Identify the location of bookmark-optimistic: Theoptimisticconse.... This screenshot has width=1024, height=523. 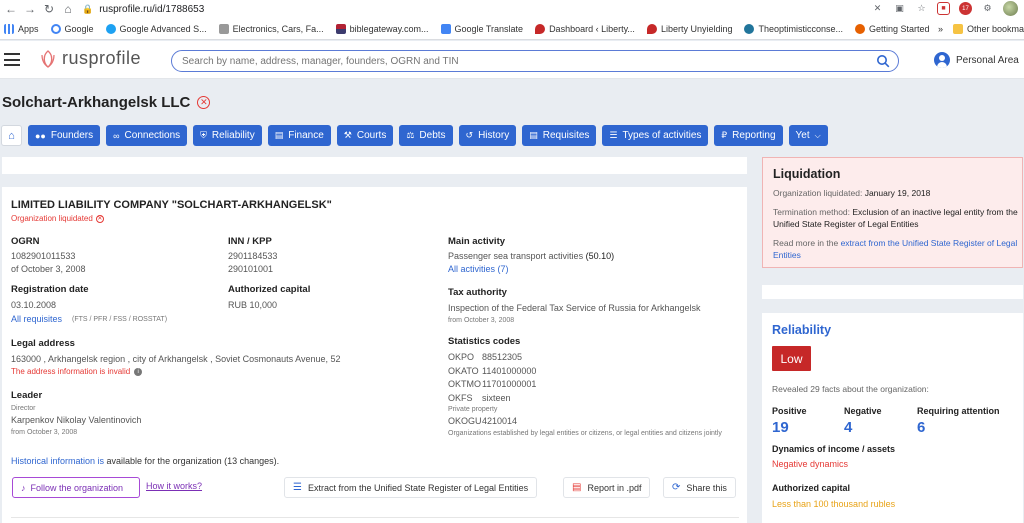
(793, 28).